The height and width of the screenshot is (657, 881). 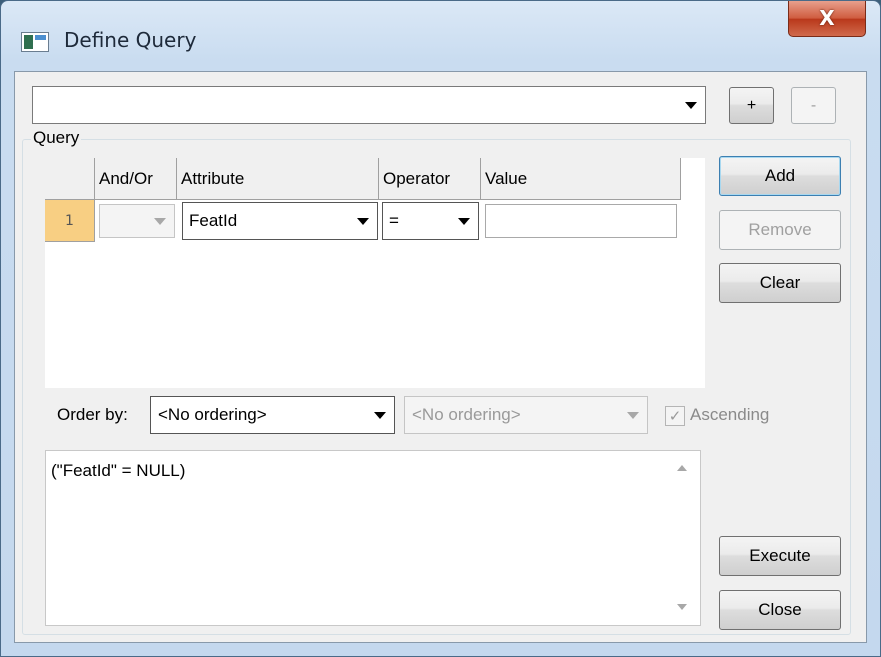 What do you see at coordinates (278, 179) in the screenshot?
I see `column-header-attribute: Attribute` at bounding box center [278, 179].